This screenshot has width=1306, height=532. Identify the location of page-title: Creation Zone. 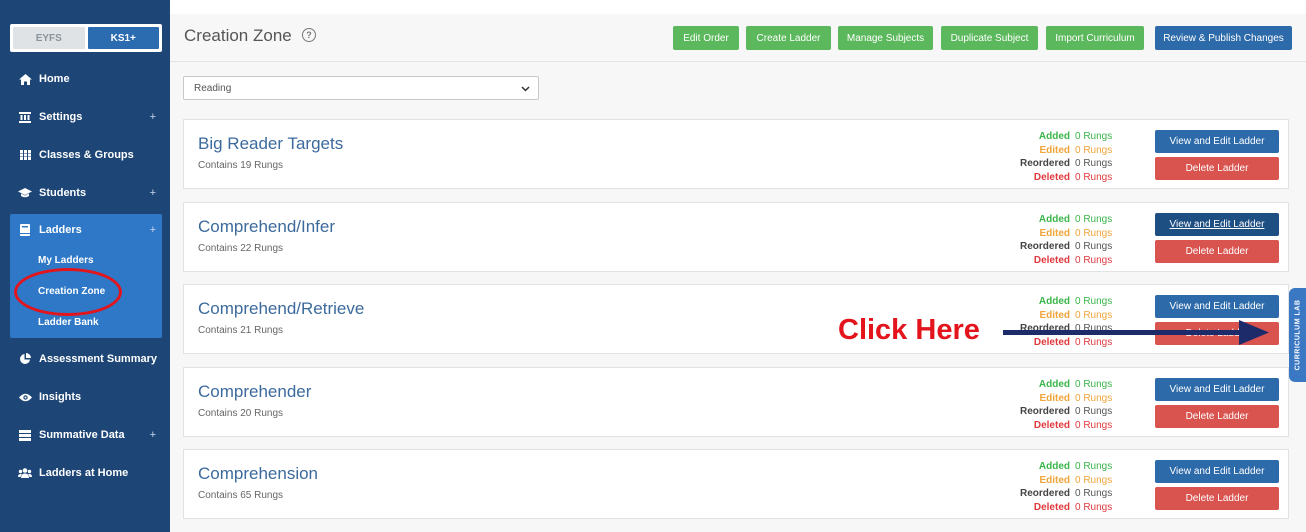
(238, 35).